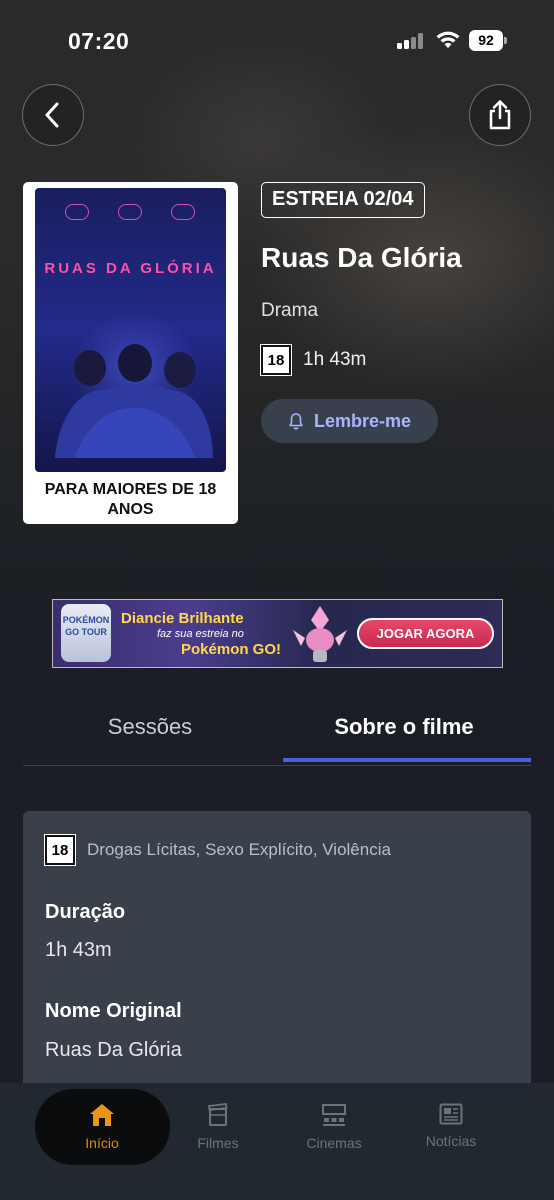 This screenshot has height=1200, width=554. What do you see at coordinates (320, 634) in the screenshot?
I see `diancie-image` at bounding box center [320, 634].